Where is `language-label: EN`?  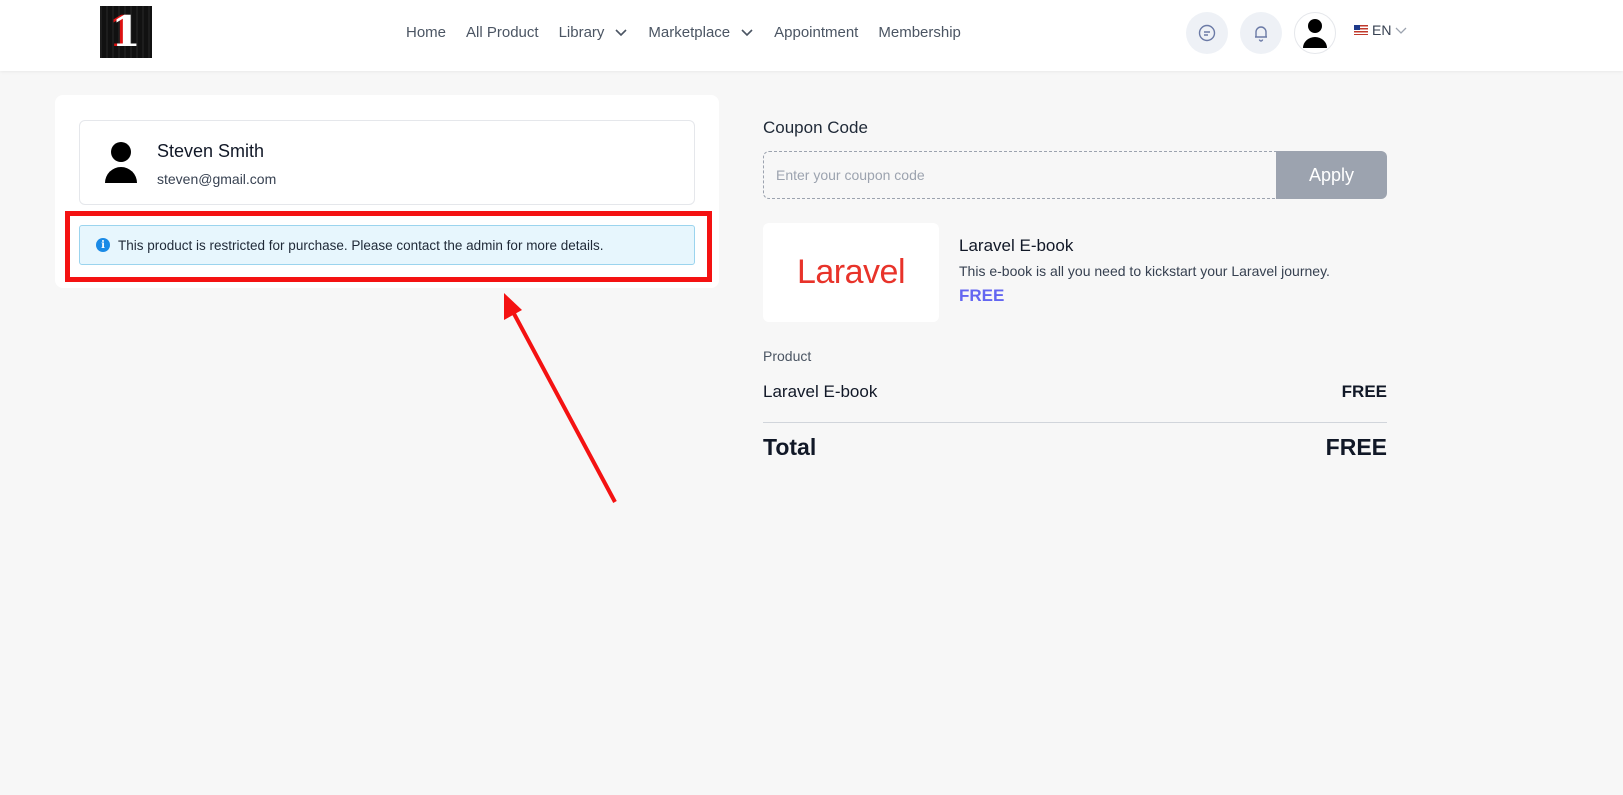 language-label: EN is located at coordinates (1382, 30).